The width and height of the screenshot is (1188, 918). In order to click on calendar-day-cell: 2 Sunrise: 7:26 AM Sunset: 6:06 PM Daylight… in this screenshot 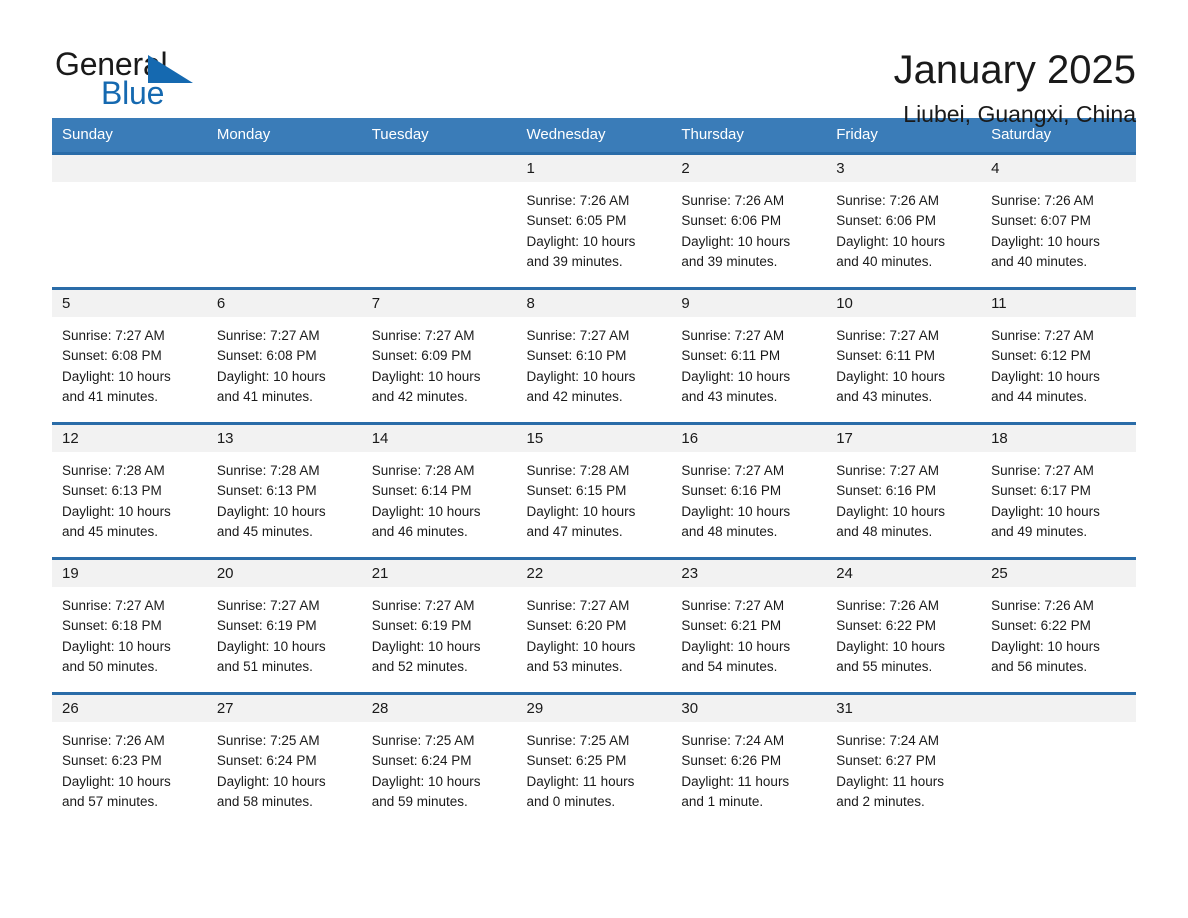, I will do `click(749, 220)`.